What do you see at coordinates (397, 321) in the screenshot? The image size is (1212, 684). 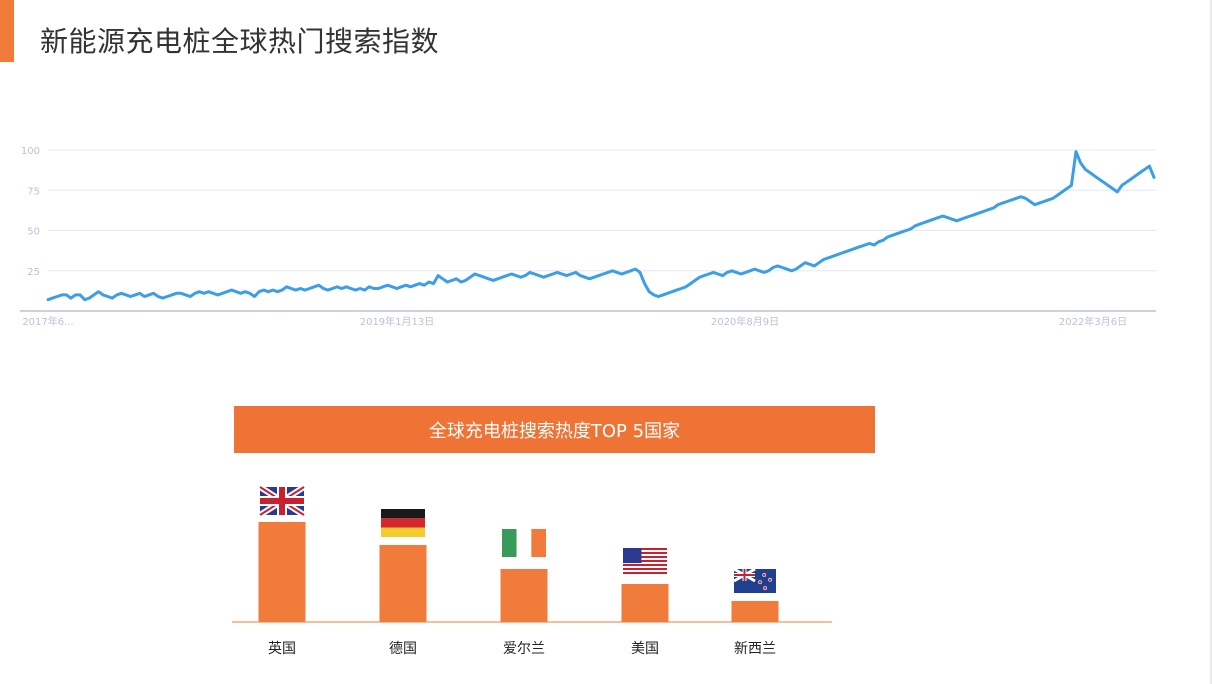 I see `x-tick-label: 2019年1月13日` at bounding box center [397, 321].